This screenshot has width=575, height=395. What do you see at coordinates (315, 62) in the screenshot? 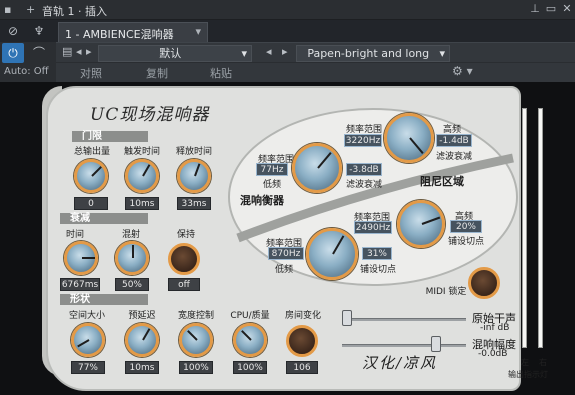
I see `toolbar-divider` at bounding box center [315, 62].